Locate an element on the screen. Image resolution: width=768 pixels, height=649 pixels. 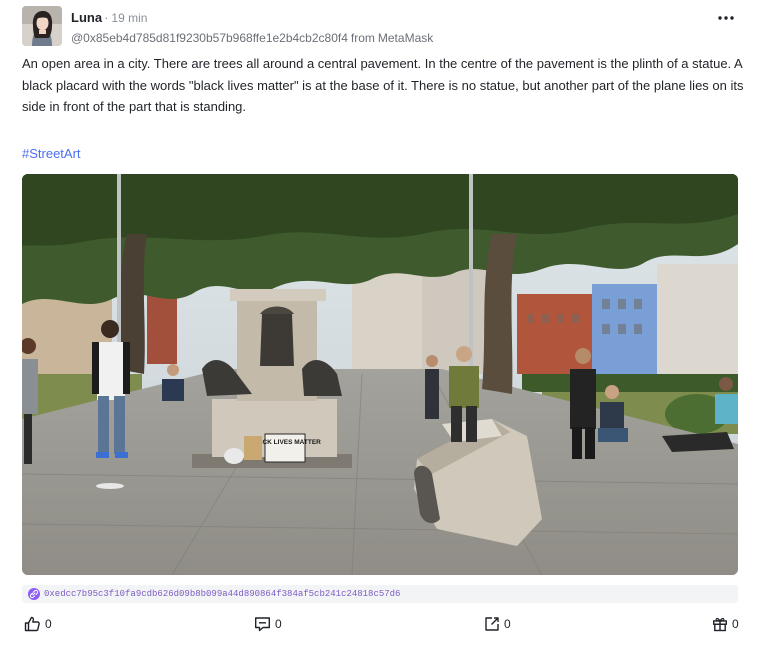
share-count: 0 is located at coordinates (507, 624).